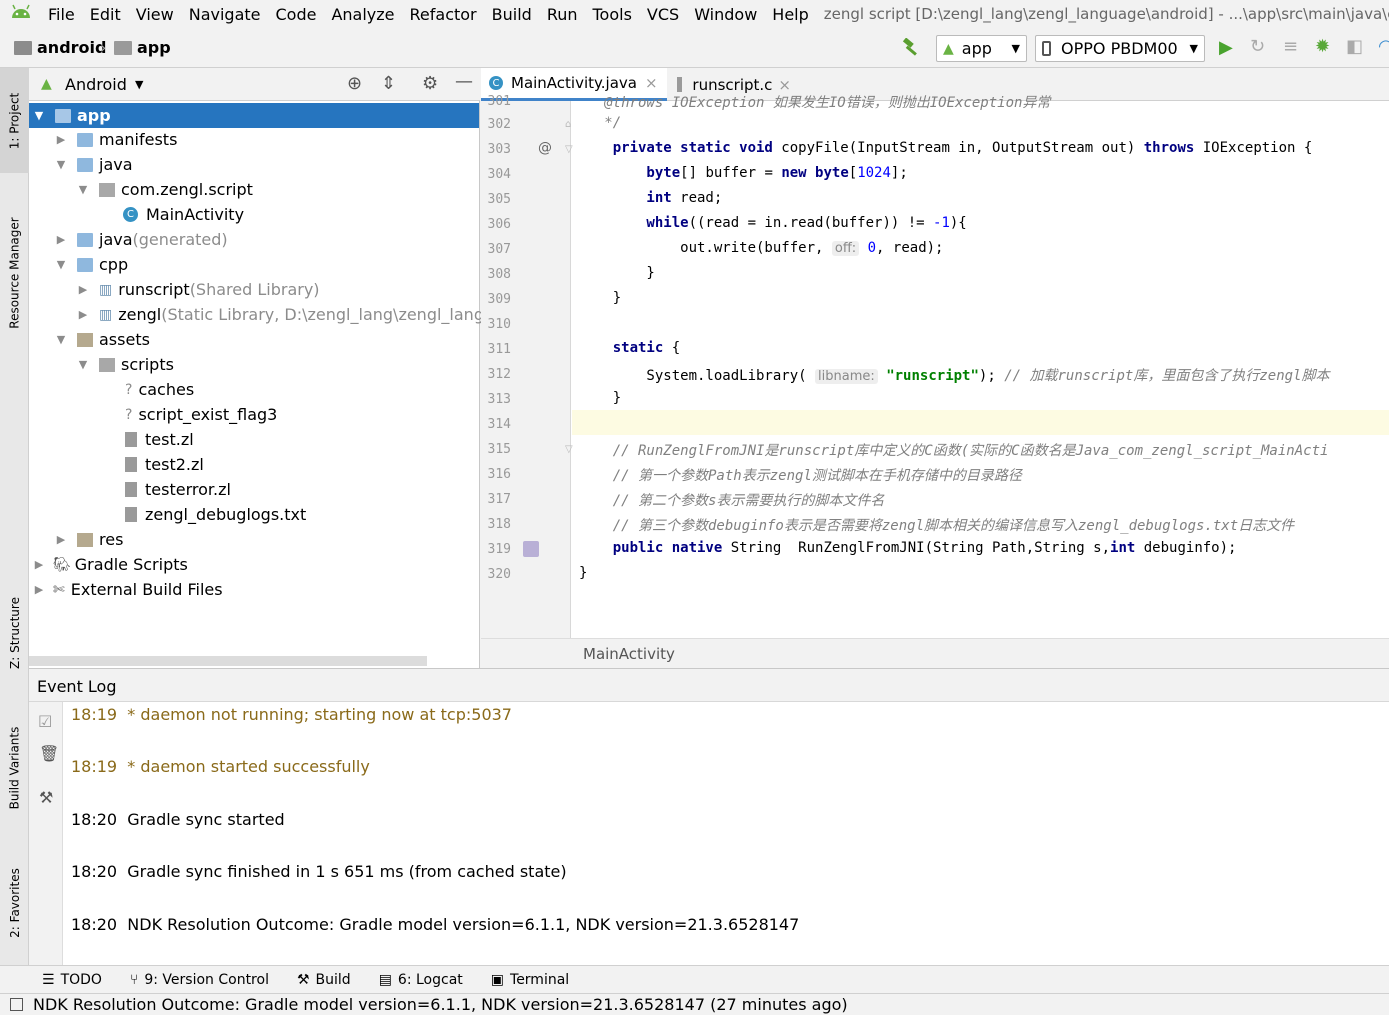 Image resolution: width=1389 pixels, height=1015 pixels. I want to click on tree-item-assets: ▼ assets, so click(102, 339).